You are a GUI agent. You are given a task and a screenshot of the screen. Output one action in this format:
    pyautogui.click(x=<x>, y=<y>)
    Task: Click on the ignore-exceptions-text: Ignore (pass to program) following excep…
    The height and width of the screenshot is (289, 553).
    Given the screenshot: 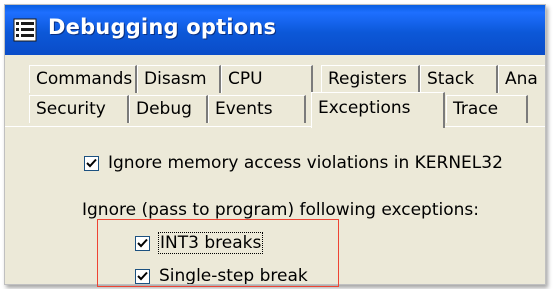 What is the action you would take?
    pyautogui.click(x=280, y=210)
    